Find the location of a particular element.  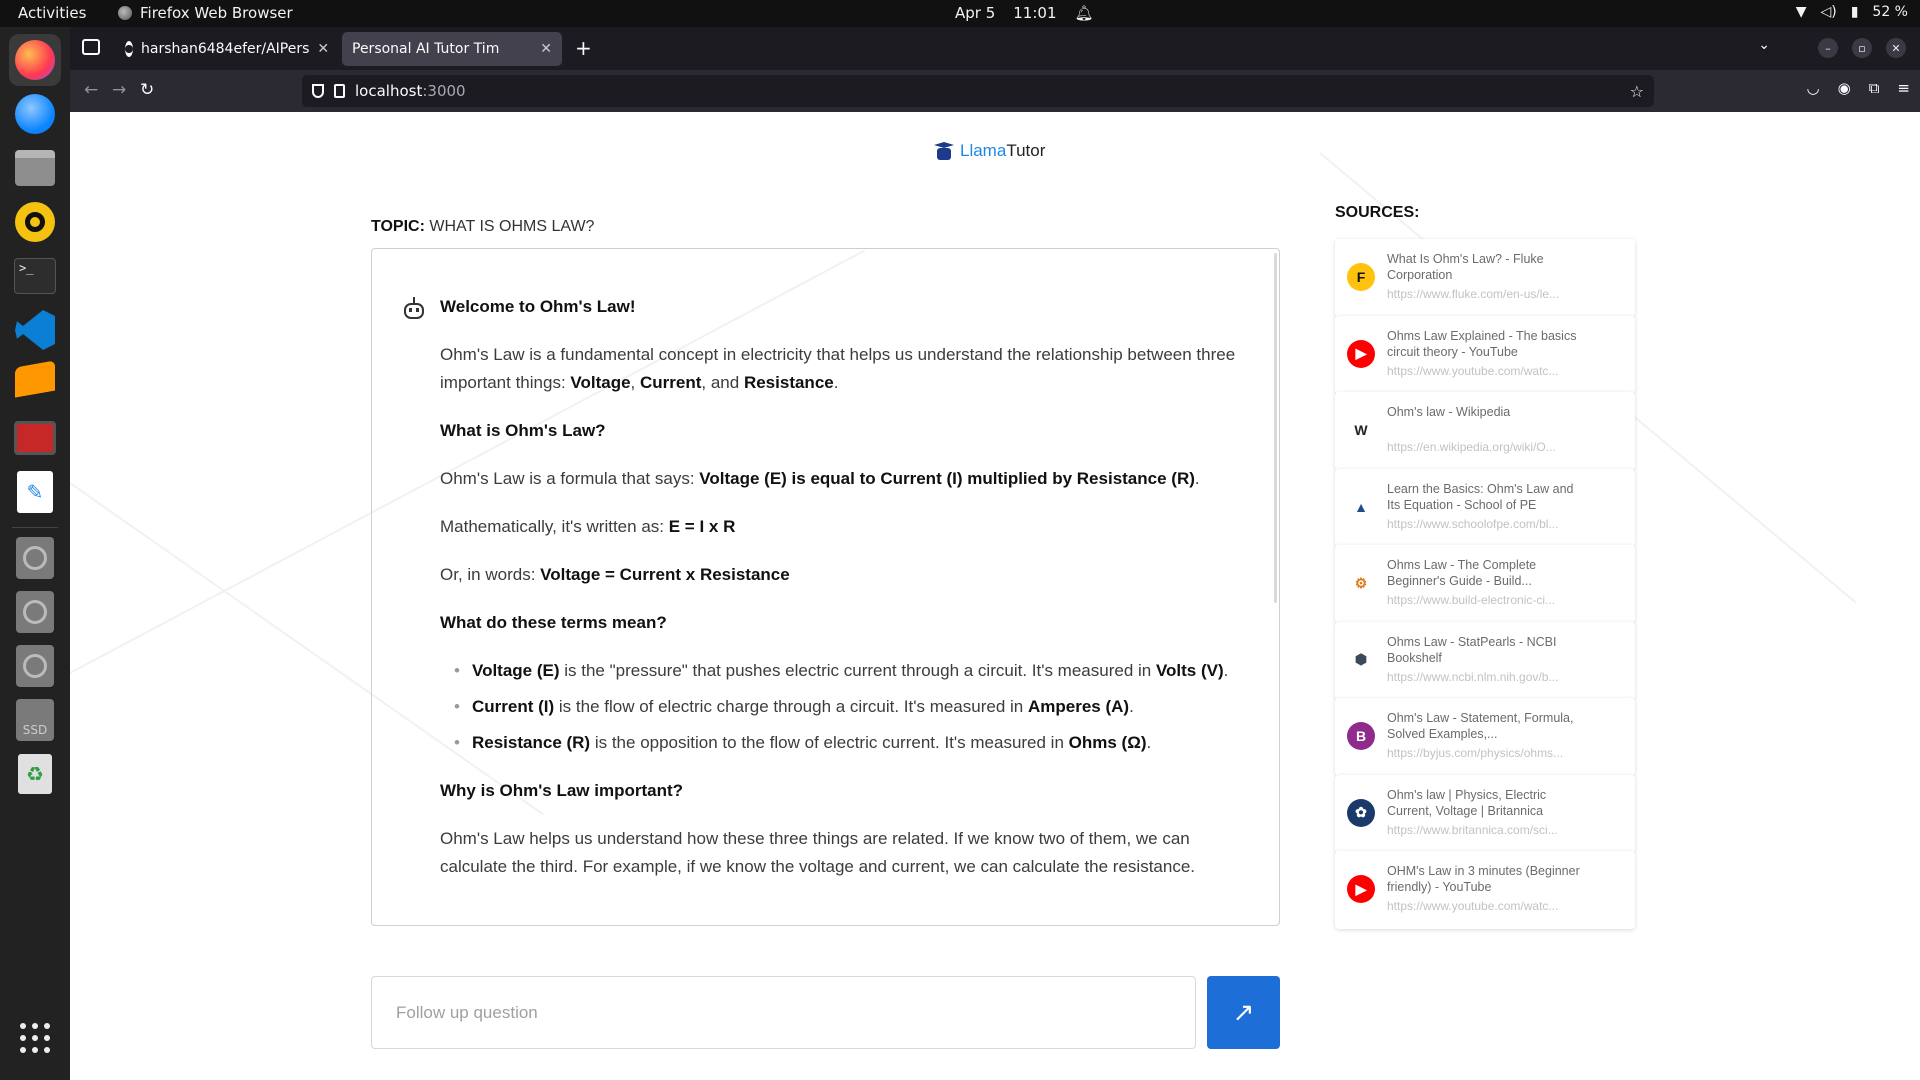

volume-icon: ◁) is located at coordinates (1828, 12).